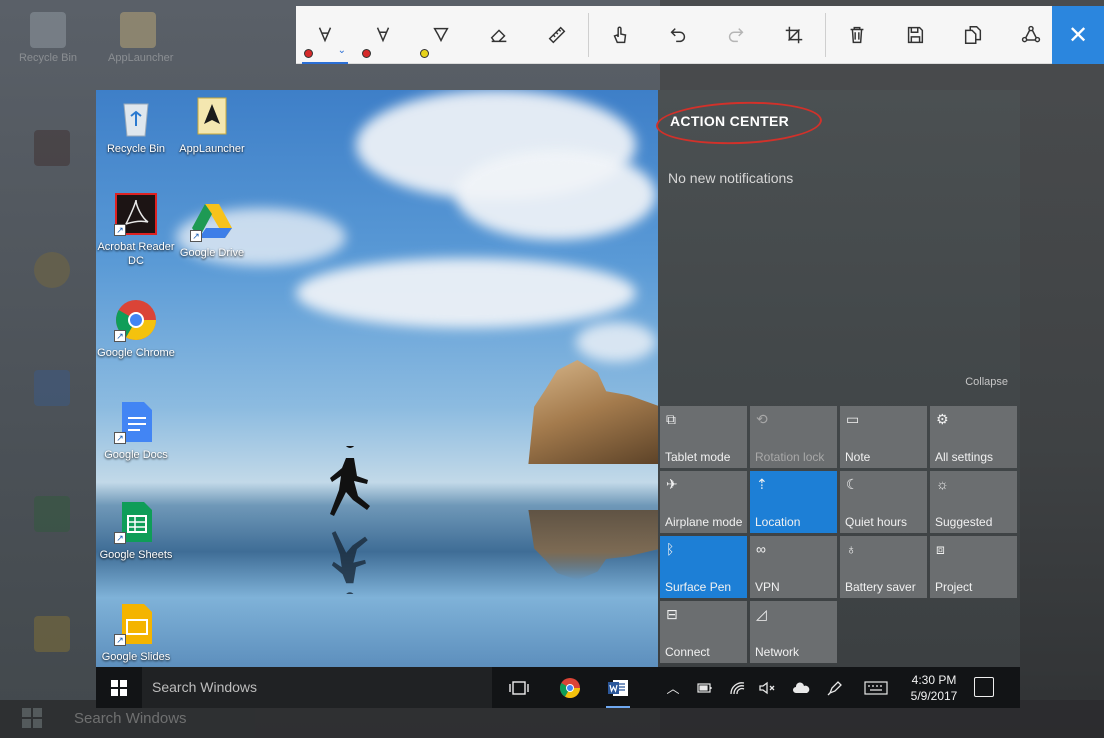 This screenshot has height=738, width=1104. I want to click on ruler-icon, so click(557, 34).